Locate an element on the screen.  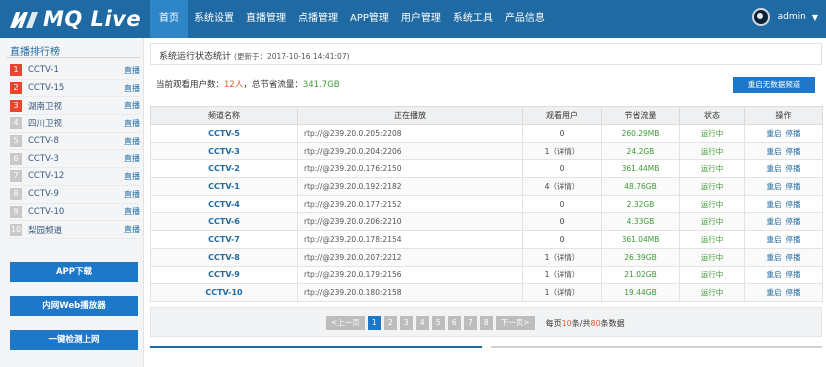
stream-url: rtp://@239.20.0.206:2210 is located at coordinates (410, 222).